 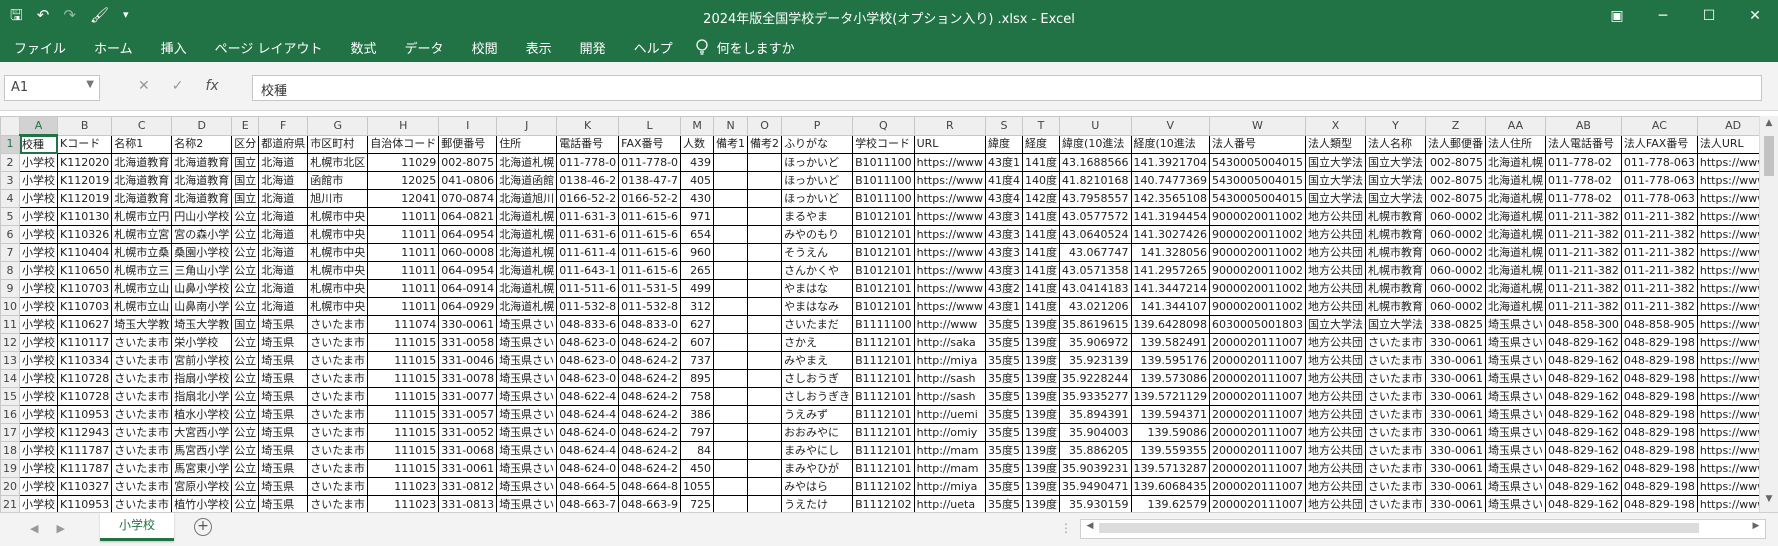 What do you see at coordinates (403, 162) in the screenshot?
I see `cell: 11029` at bounding box center [403, 162].